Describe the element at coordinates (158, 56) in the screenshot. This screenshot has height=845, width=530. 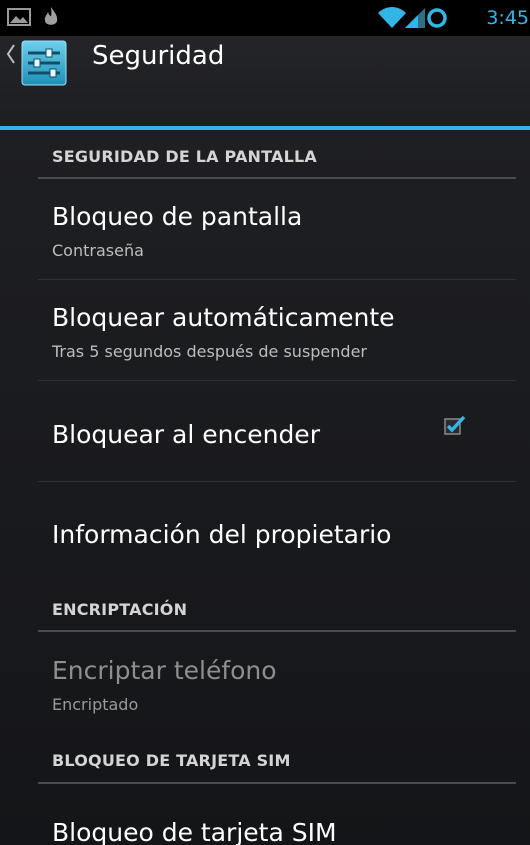
I see `page-title: Seguridad` at that location.